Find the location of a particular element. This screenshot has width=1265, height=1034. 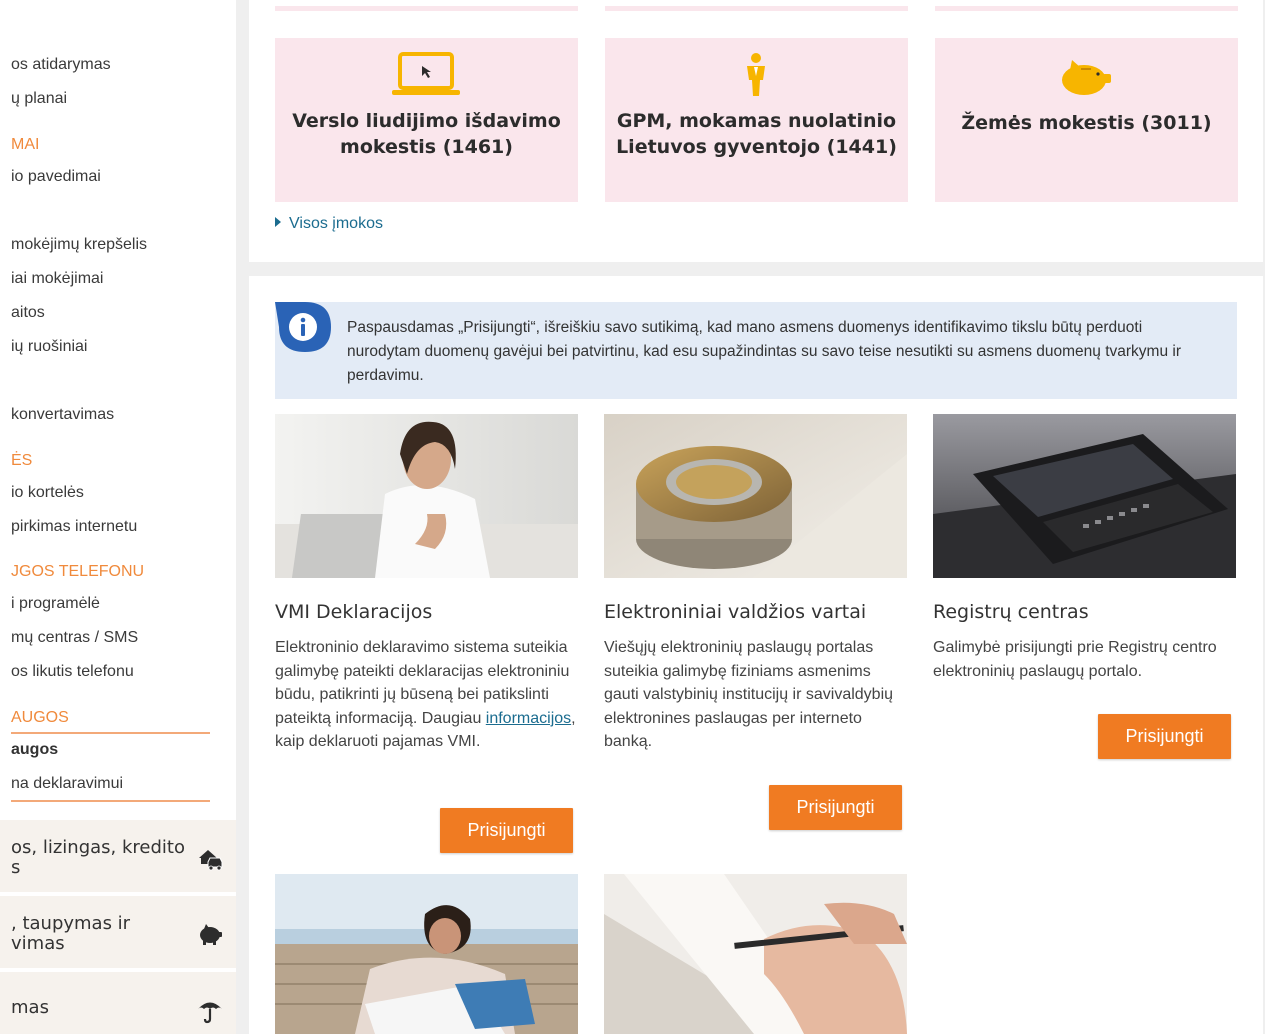

umbrella-icon is located at coordinates (210, 1013).